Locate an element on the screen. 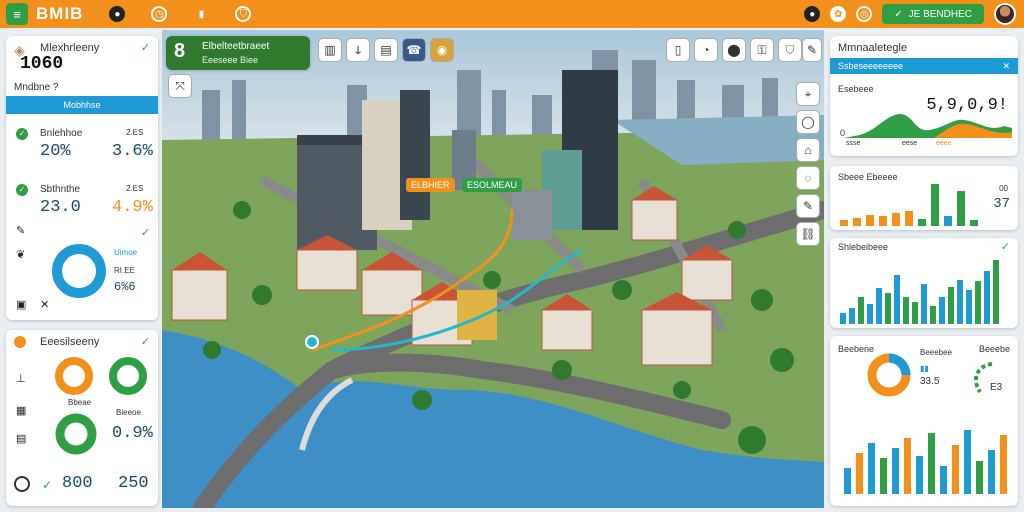  dial-icon is located at coordinates (20, 342).